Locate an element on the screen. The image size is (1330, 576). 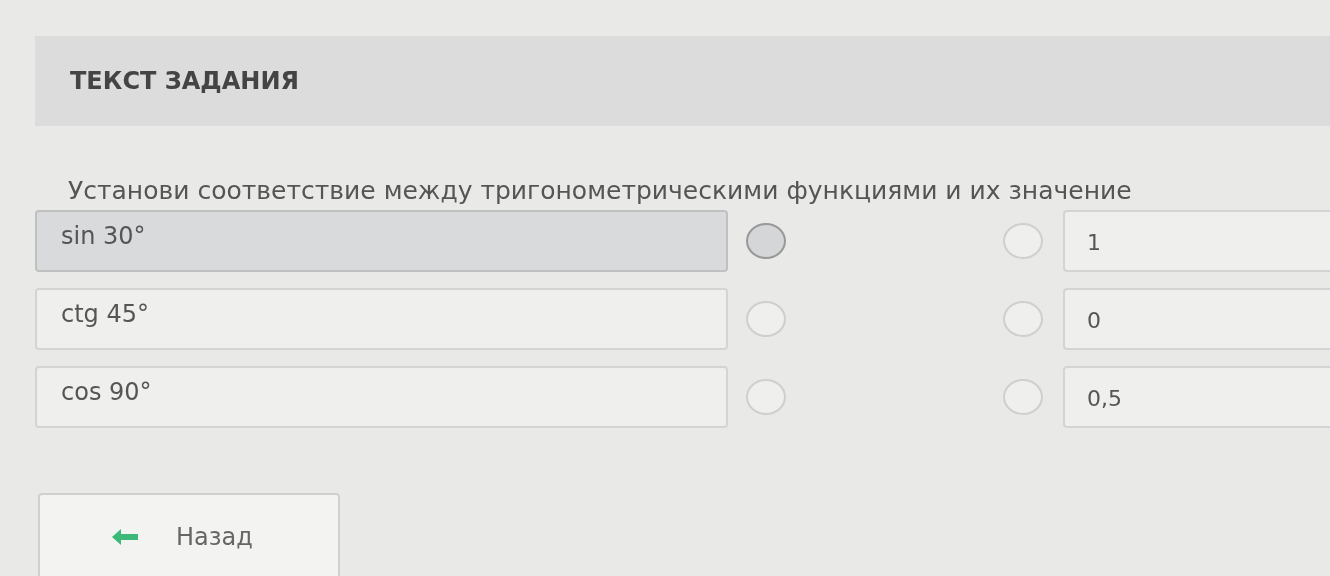
match-option: 0,5 is located at coordinates (1196, 397).